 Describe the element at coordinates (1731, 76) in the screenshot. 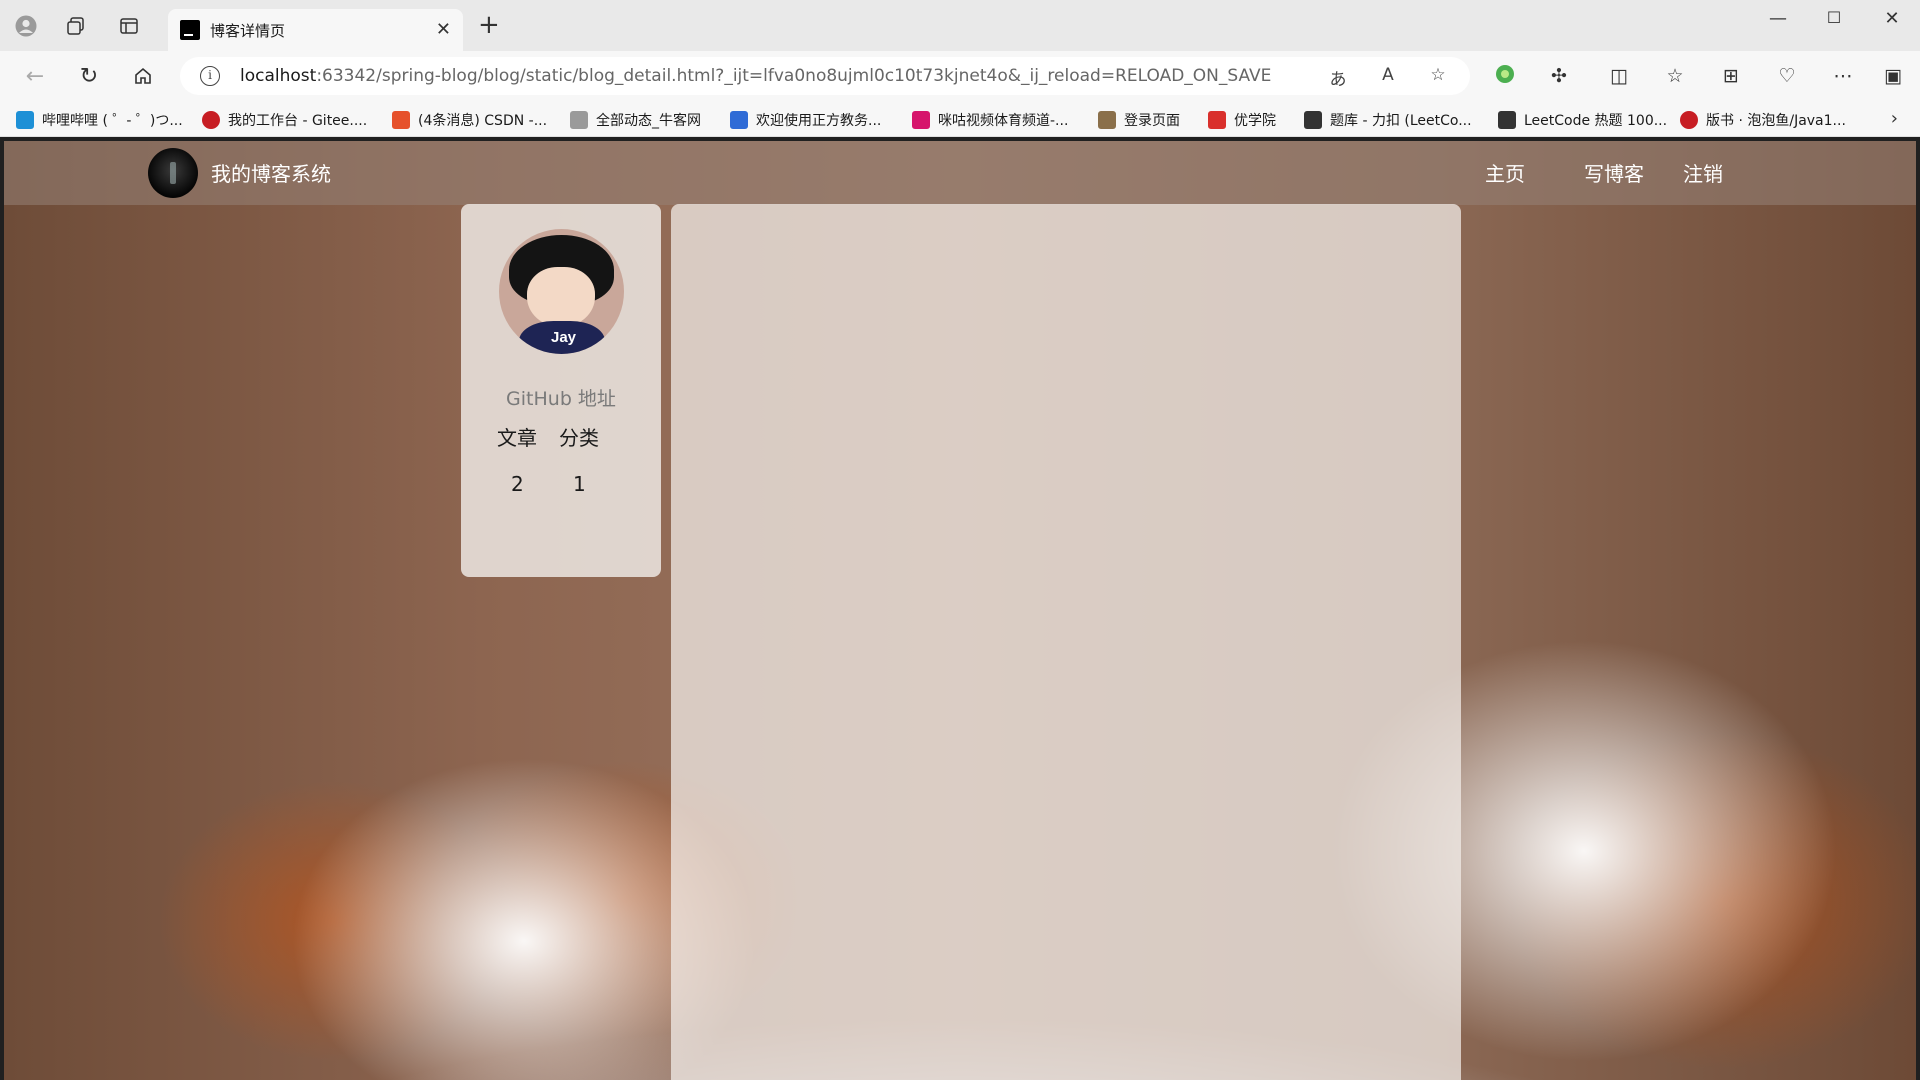

I see `collections-icon: ⊞` at that location.